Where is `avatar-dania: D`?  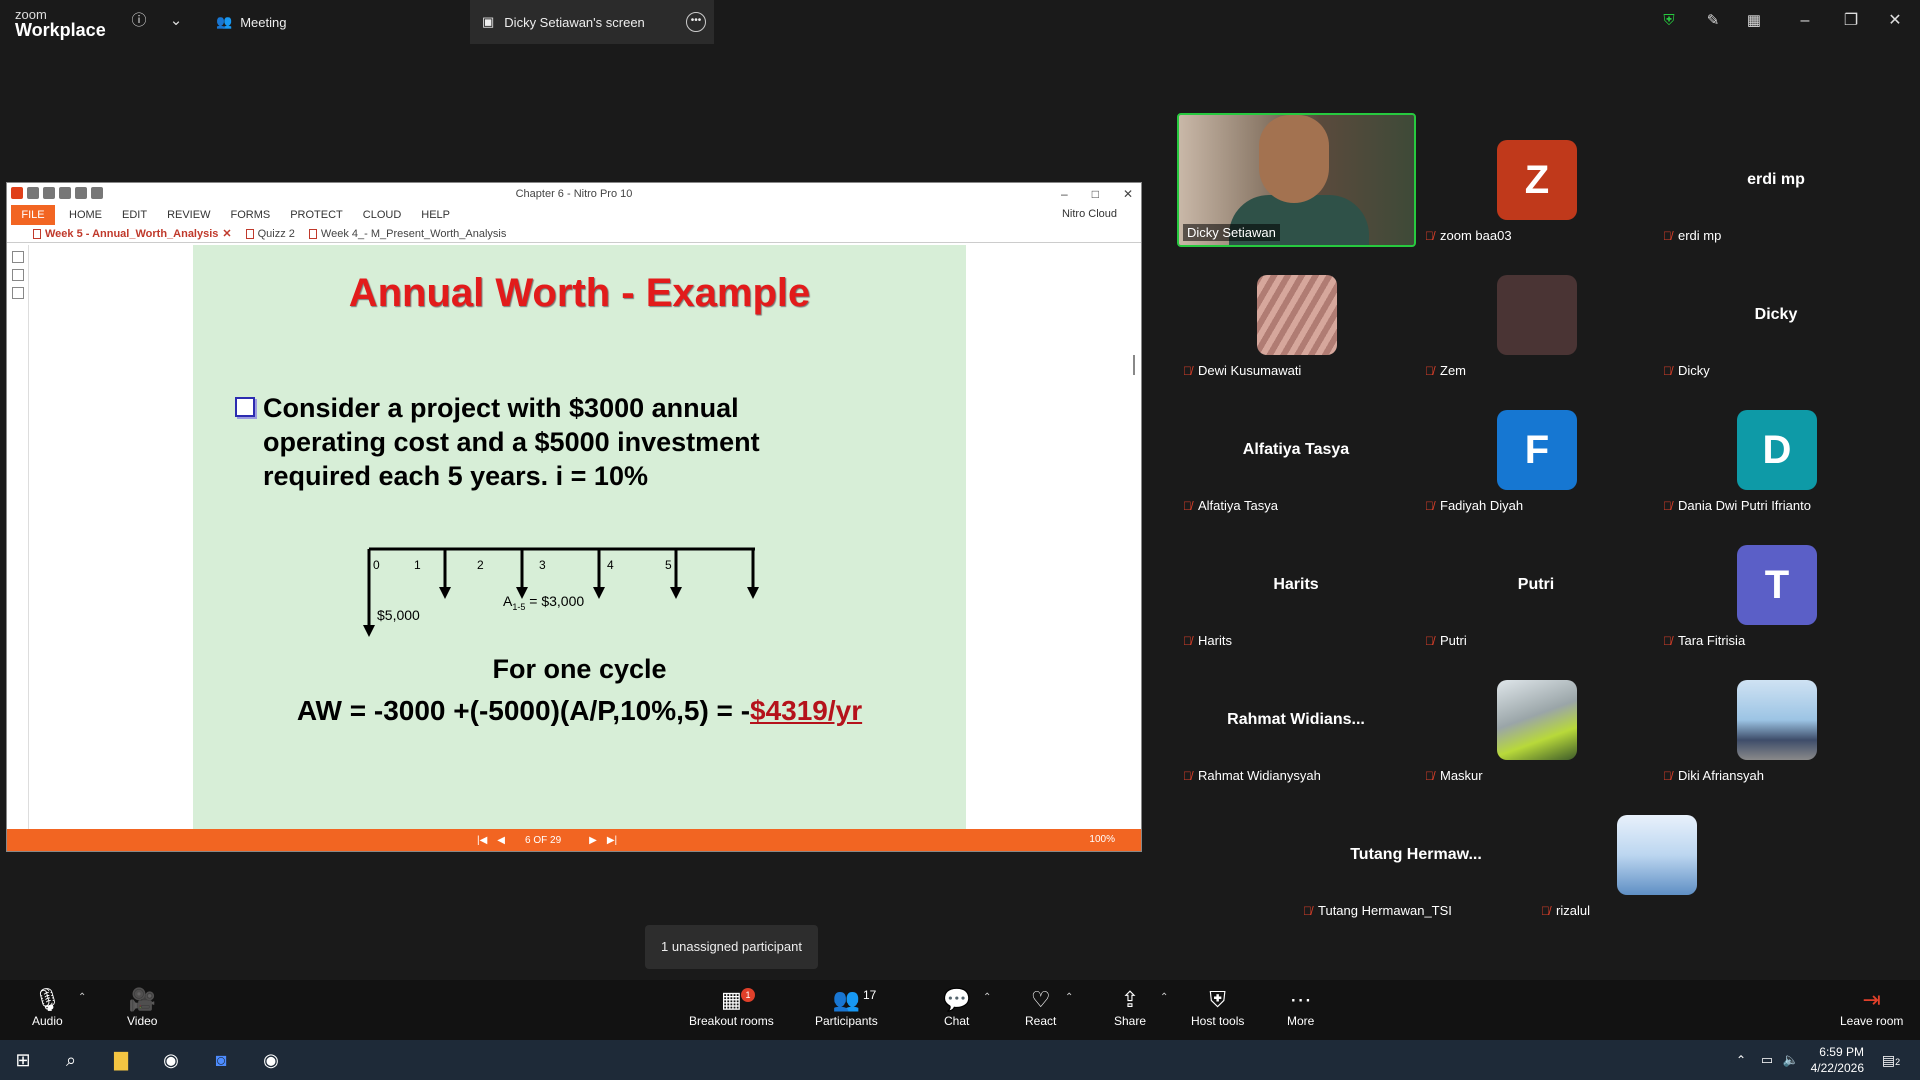 avatar-dania: D is located at coordinates (1777, 450).